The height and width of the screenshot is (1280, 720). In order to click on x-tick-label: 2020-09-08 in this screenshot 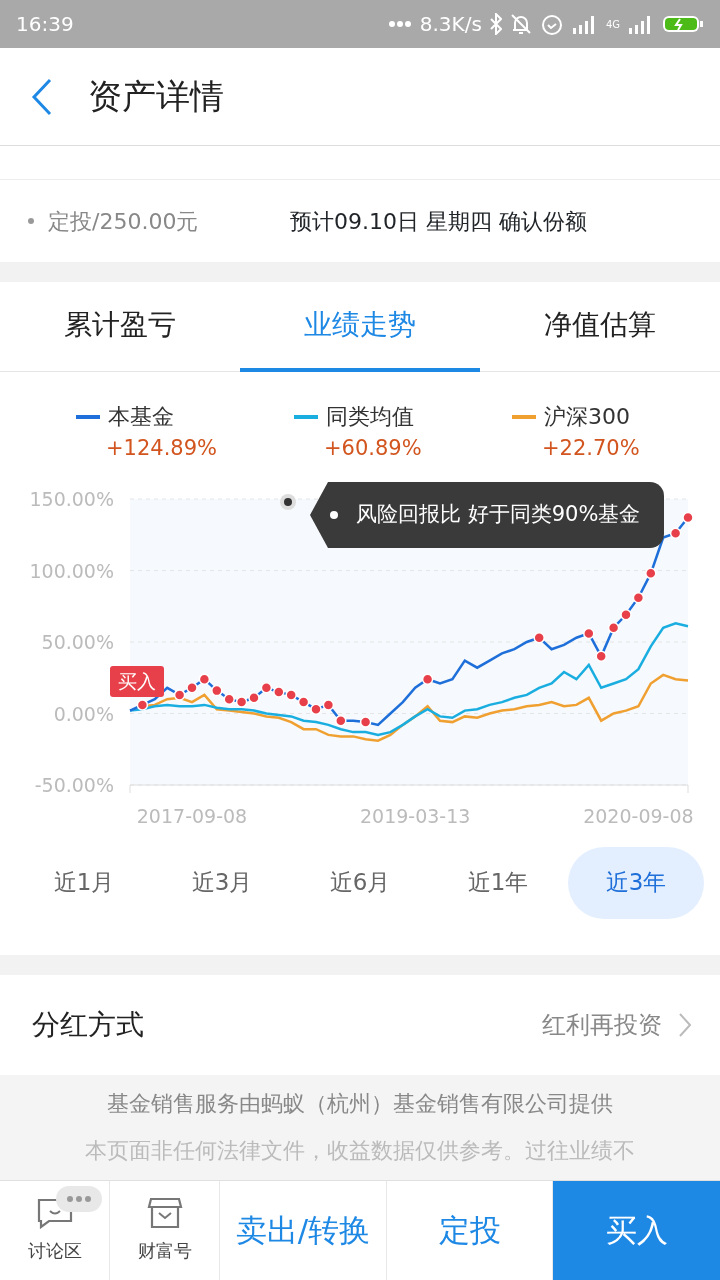, I will do `click(638, 815)`.